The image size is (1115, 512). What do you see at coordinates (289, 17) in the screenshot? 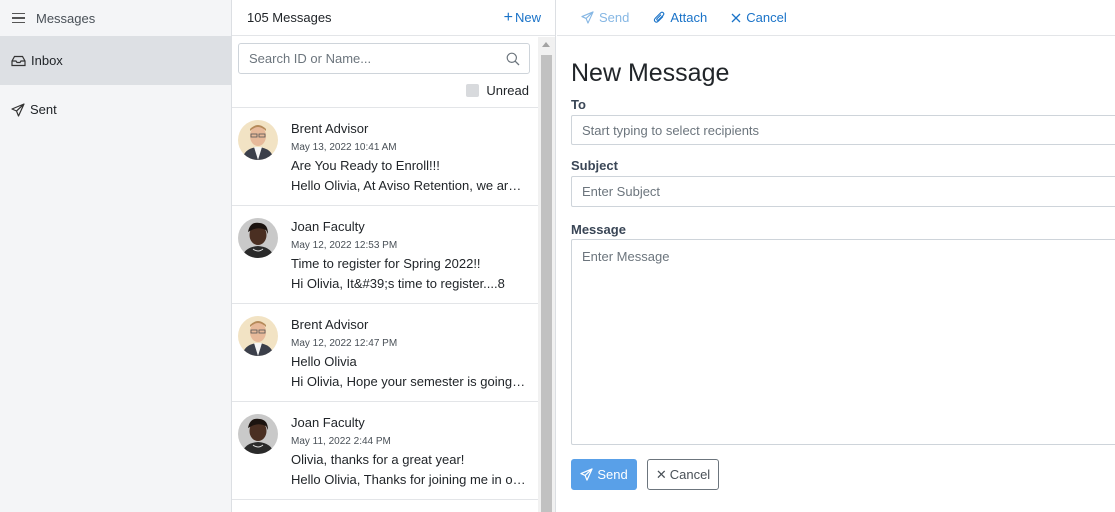
I see `message-count: 105 Messages` at bounding box center [289, 17].